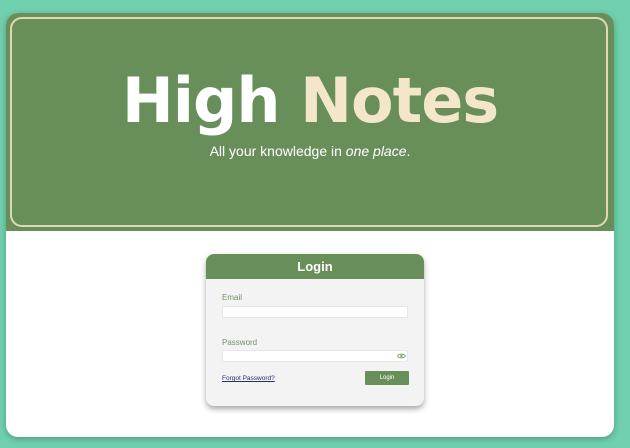 This screenshot has width=630, height=448. I want to click on email-label: Email, so click(232, 297).